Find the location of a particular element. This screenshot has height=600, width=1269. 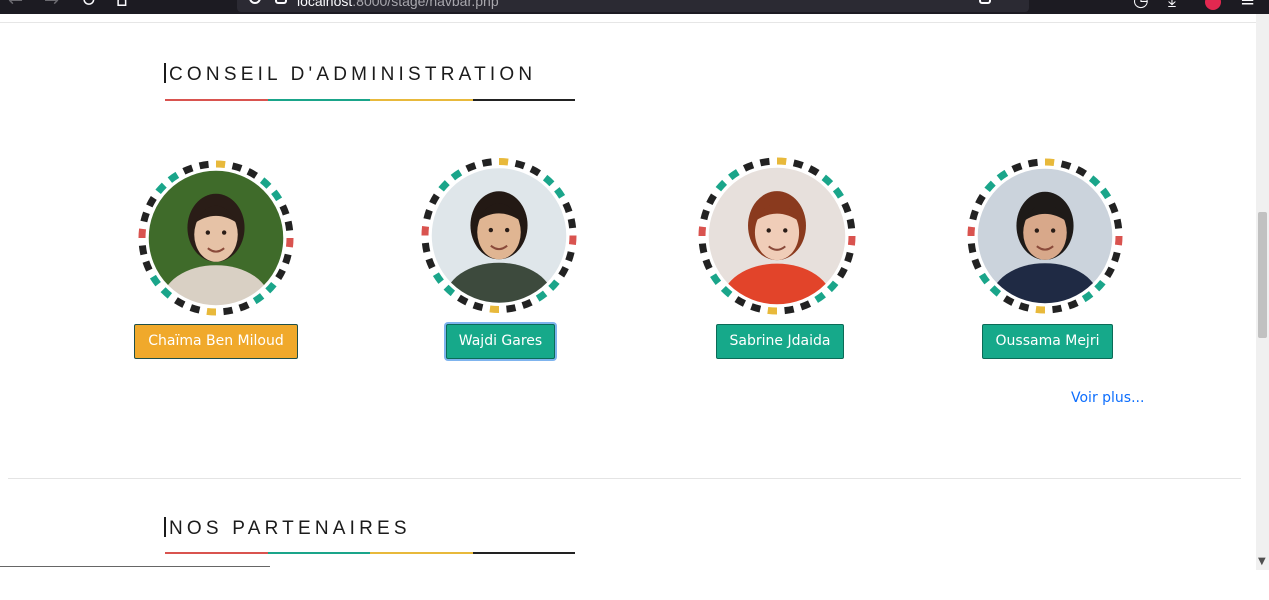

scrollbar-thumb is located at coordinates (1262, 275).